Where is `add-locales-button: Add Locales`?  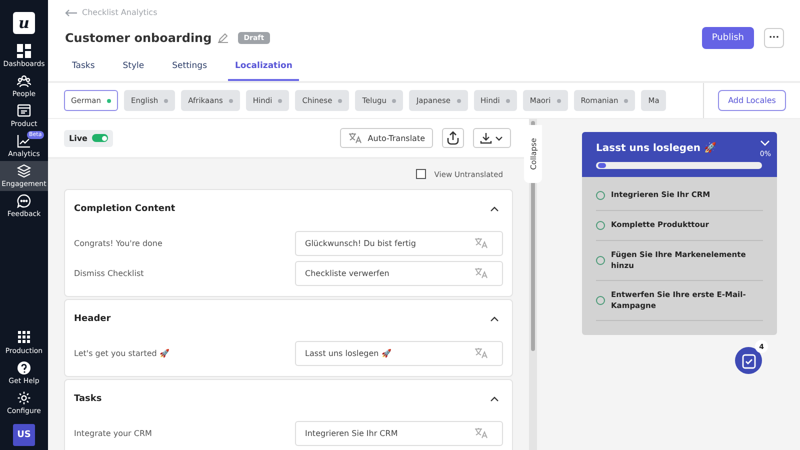
add-locales-button: Add Locales is located at coordinates (752, 100).